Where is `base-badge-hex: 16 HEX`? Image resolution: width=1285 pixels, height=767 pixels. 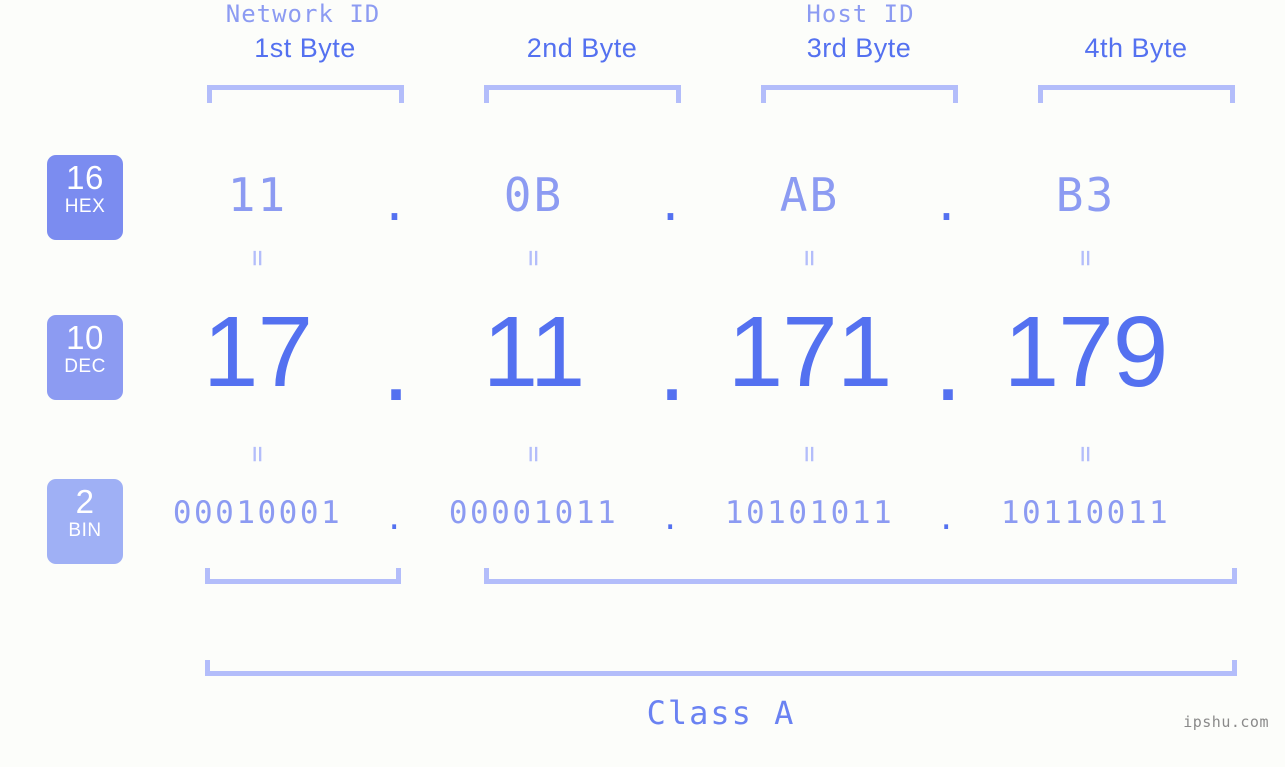
base-badge-hex: 16 HEX is located at coordinates (85, 197).